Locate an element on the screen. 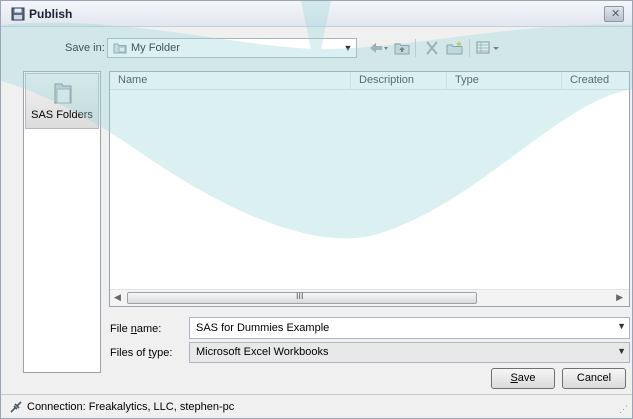 Image resolution: width=633 pixels, height=419 pixels. column-header-created: Created is located at coordinates (595, 81).